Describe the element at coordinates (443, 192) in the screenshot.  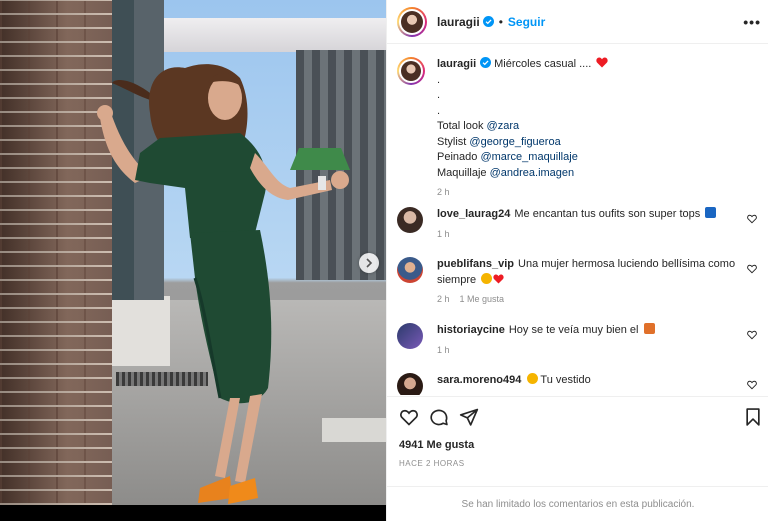
I see `caption-time: 2 h` at that location.